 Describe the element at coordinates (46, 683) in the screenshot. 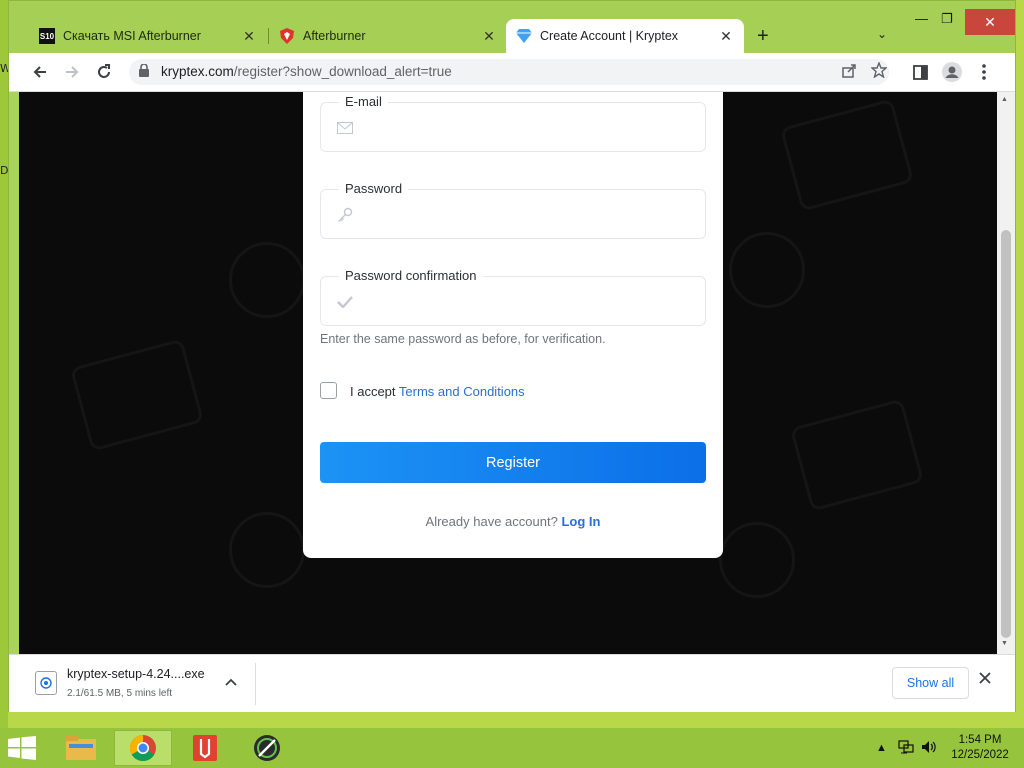

I see `installer-file-icon` at that location.